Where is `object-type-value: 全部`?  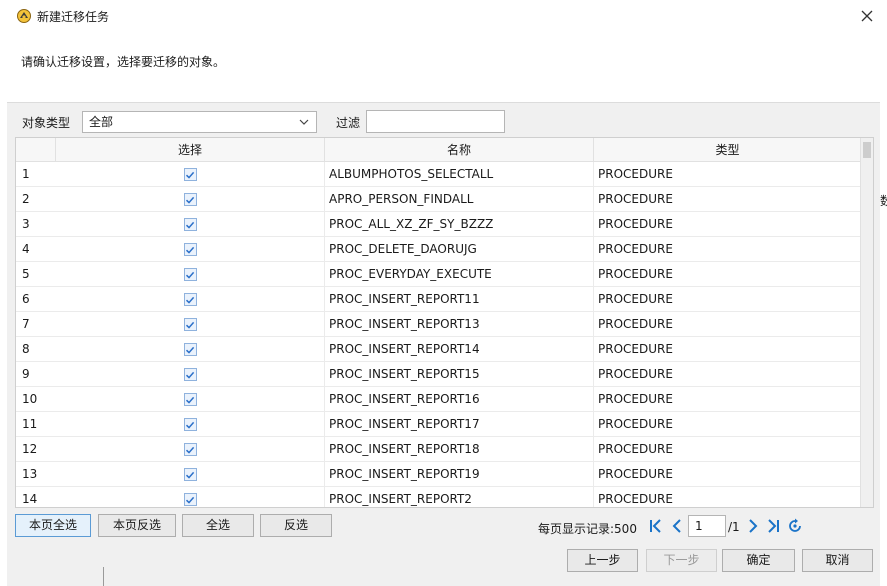 object-type-value: 全部 is located at coordinates (101, 122).